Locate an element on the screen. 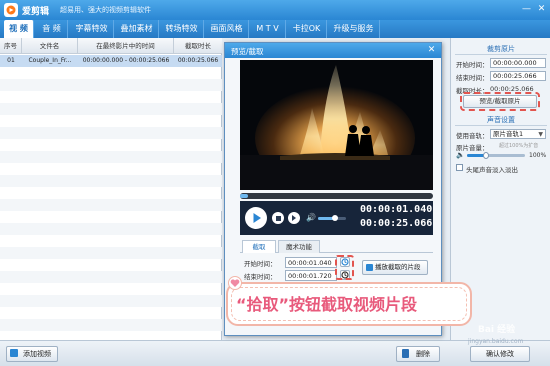  dialog-volume-handle is located at coordinates (334, 218).